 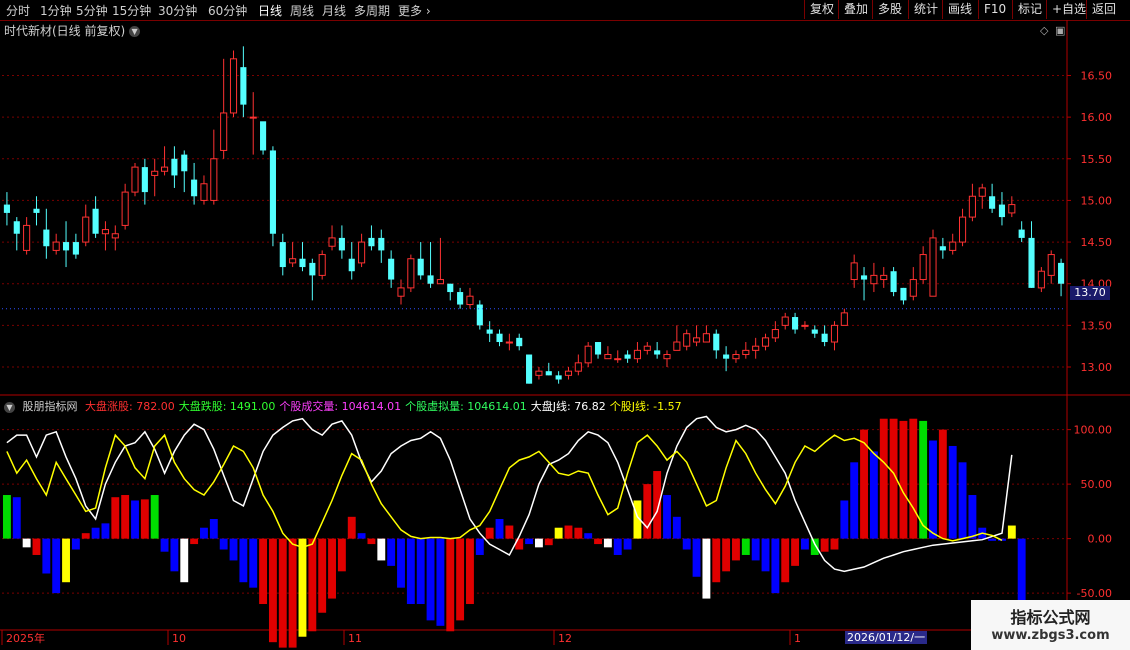 What do you see at coordinates (1060, 30) in the screenshot?
I see `window-icon: ▣` at bounding box center [1060, 30].